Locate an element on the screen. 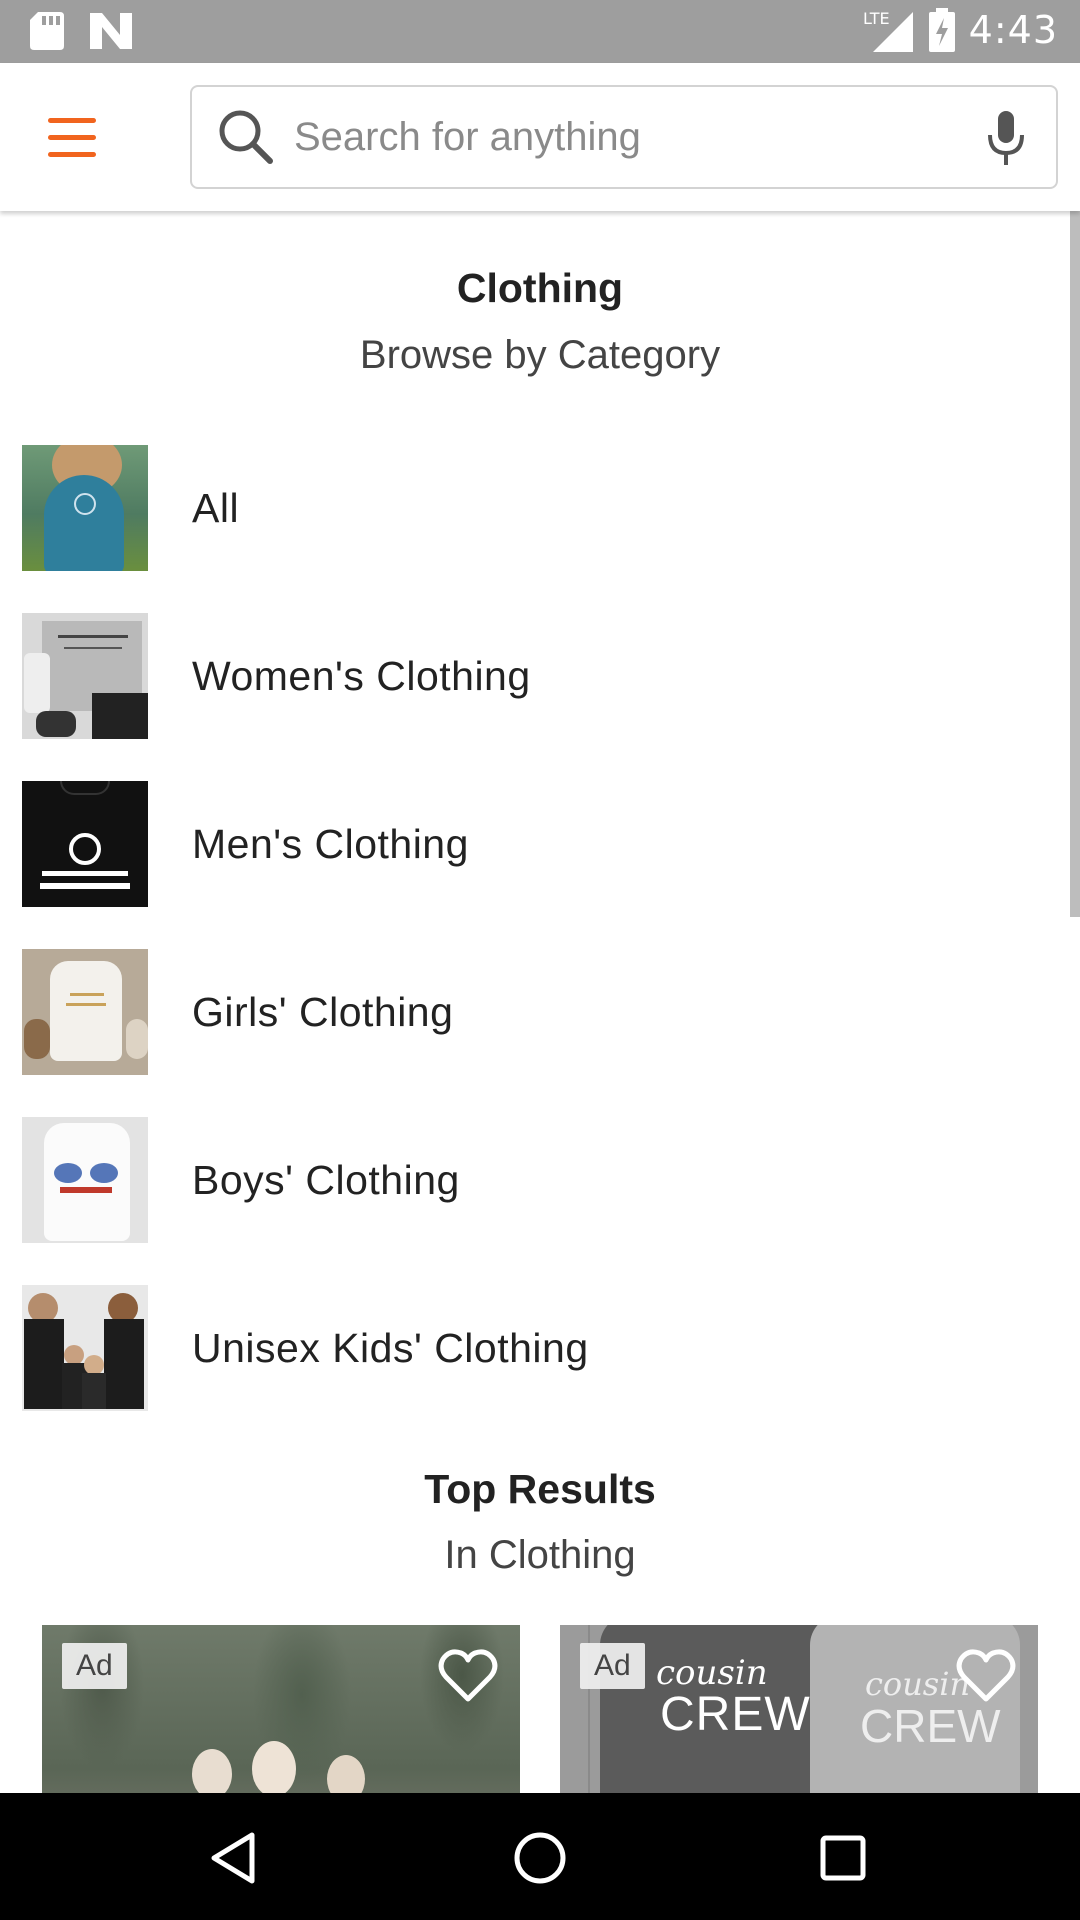 The height and width of the screenshot is (1920, 1080). category-label: Unisex Kids' Clothing is located at coordinates (390, 1347).